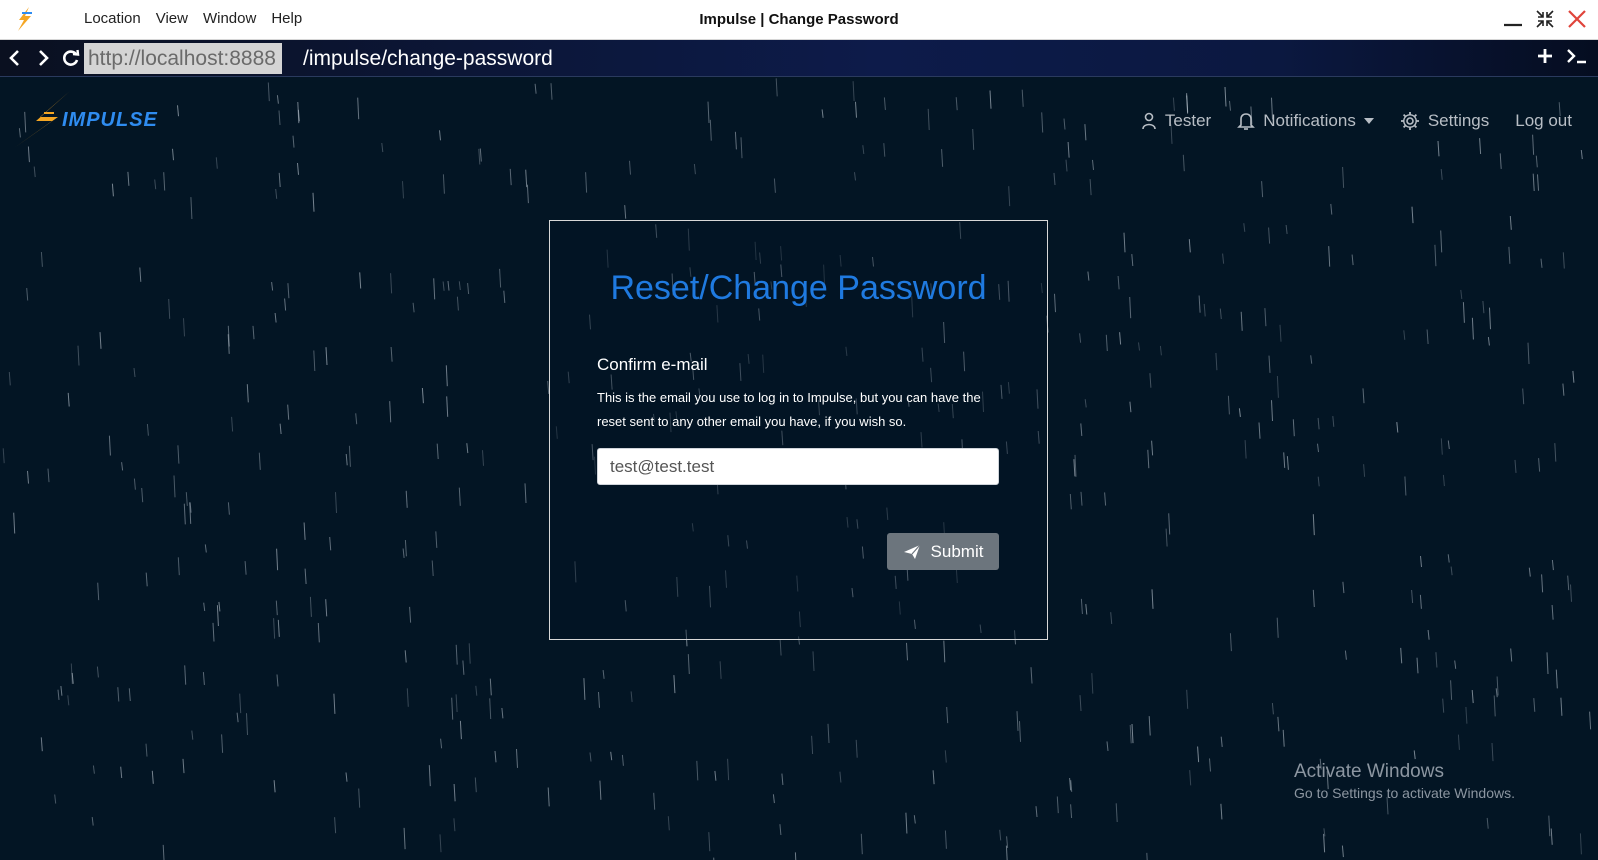 Image resolution: width=1598 pixels, height=860 pixels. What do you see at coordinates (1545, 56) in the screenshot?
I see `plus-icon` at bounding box center [1545, 56].